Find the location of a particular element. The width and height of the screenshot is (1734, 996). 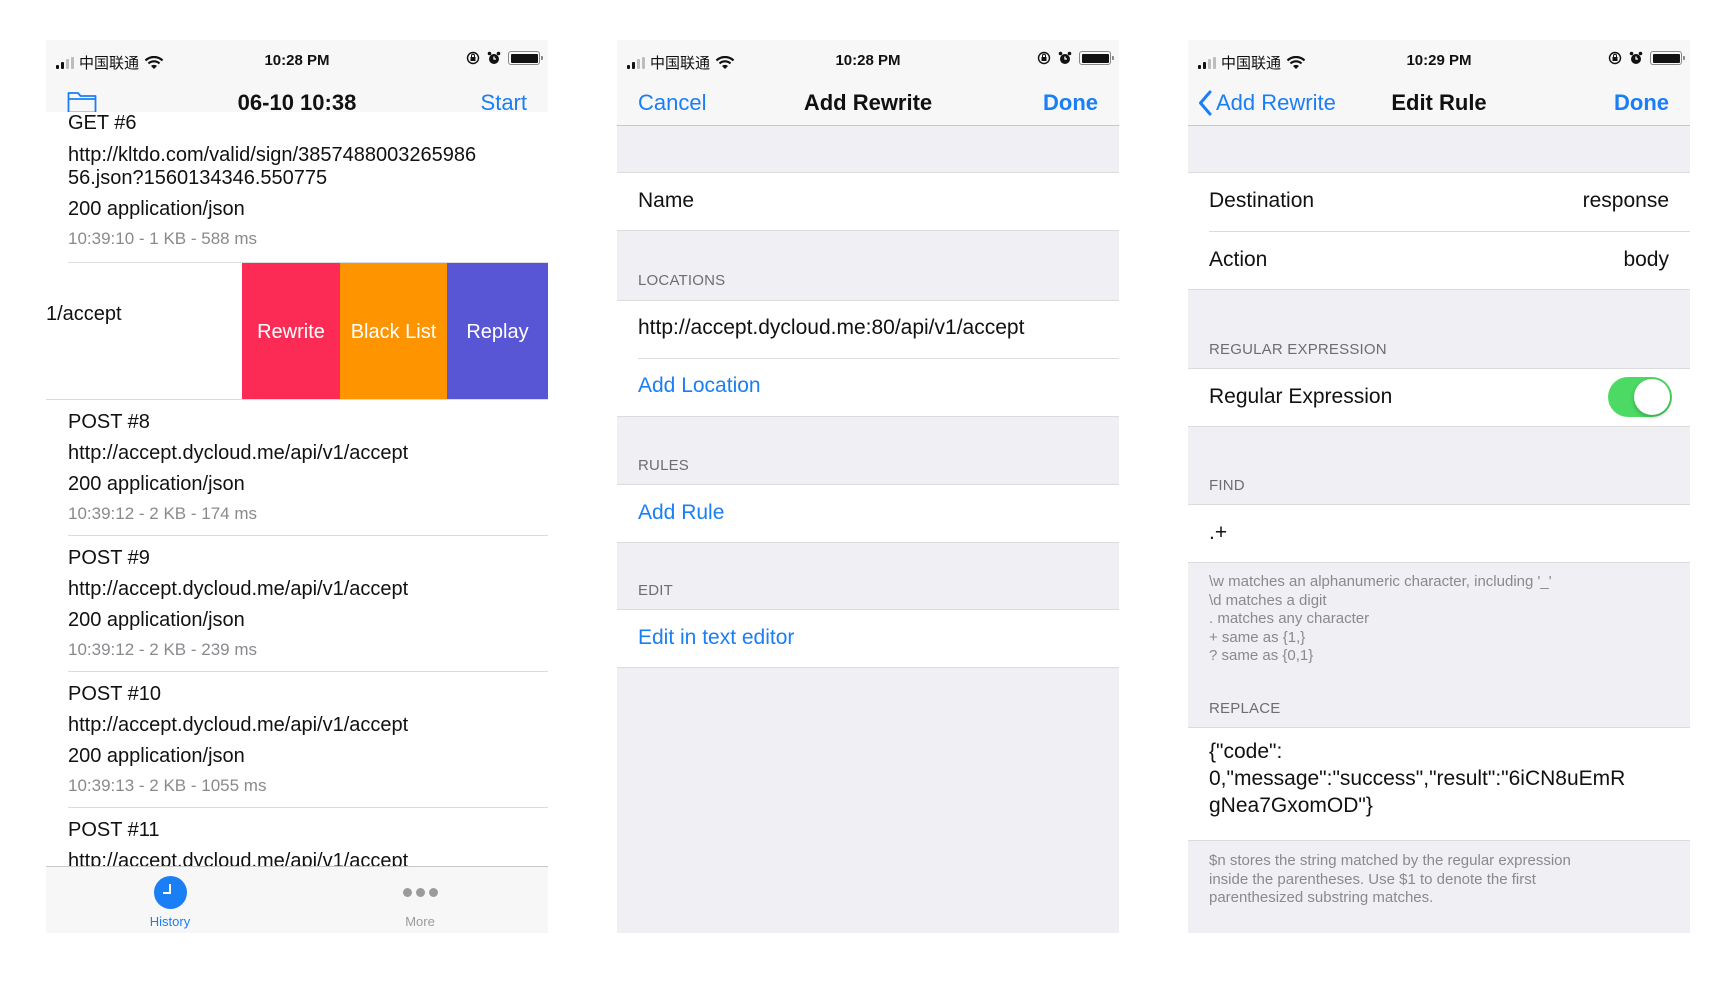

request-title: POST #8 is located at coordinates (109, 422).